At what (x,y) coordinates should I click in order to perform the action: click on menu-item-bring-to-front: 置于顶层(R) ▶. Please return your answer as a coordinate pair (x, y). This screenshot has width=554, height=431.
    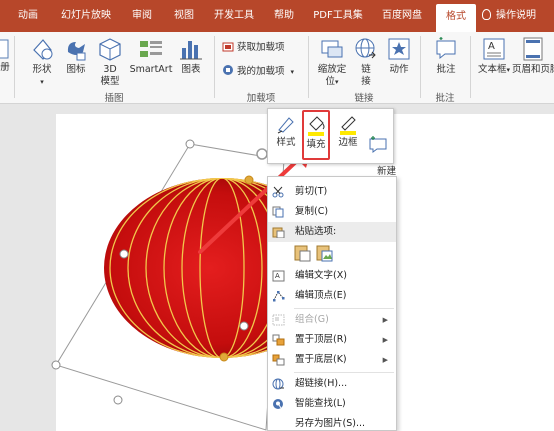
    Looking at the image, I should click on (332, 340).